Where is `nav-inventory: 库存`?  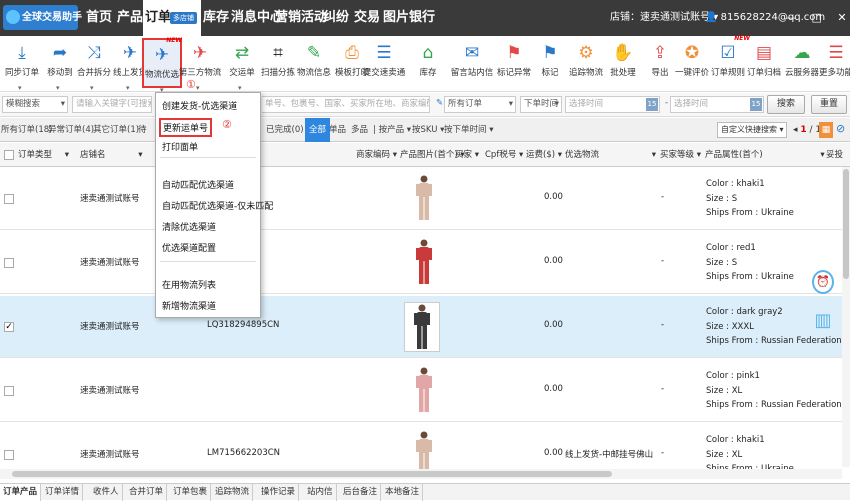 nav-inventory: 库存 is located at coordinates (216, 18).